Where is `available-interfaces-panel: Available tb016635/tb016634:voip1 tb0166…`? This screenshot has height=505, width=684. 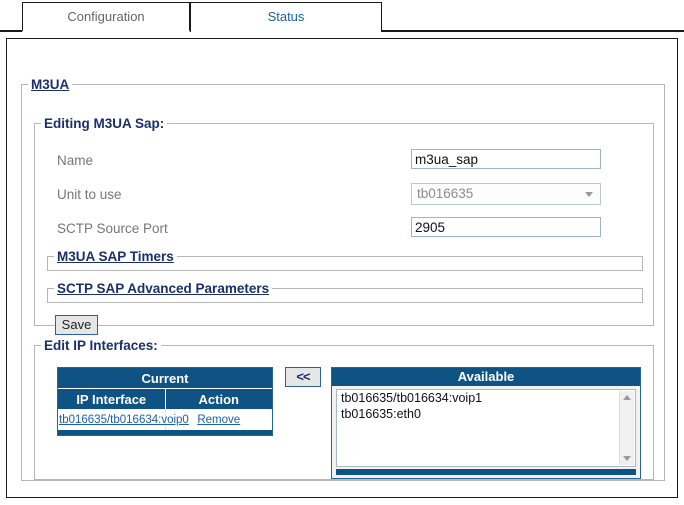 available-interfaces-panel: Available tb016635/tb016634:voip1 tb0166… is located at coordinates (486, 423).